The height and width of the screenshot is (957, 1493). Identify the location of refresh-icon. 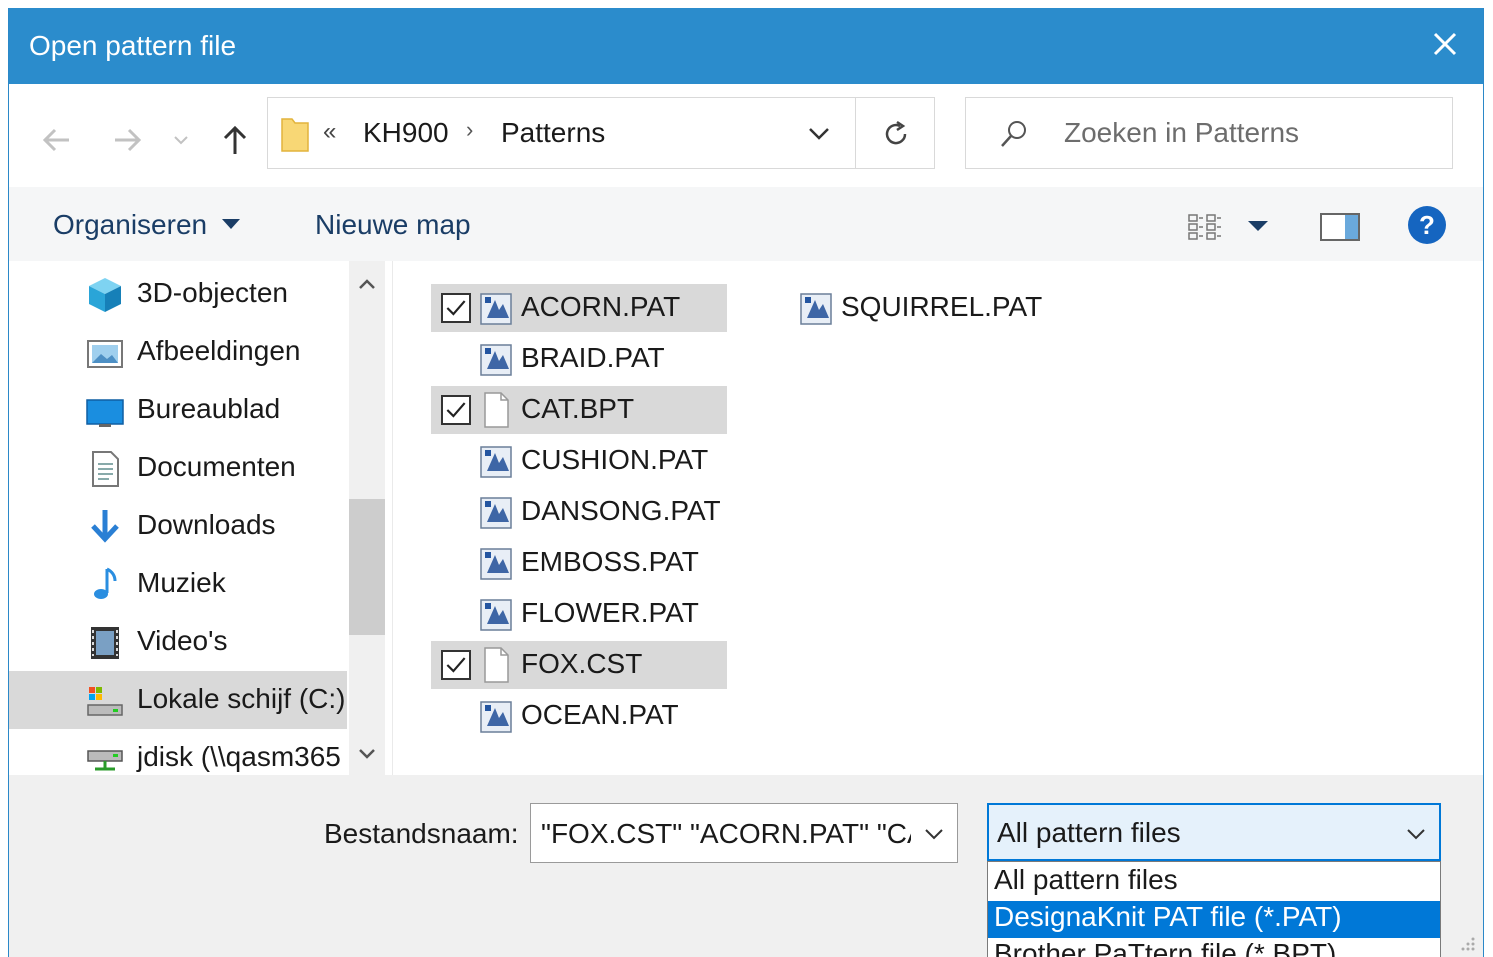
(896, 134).